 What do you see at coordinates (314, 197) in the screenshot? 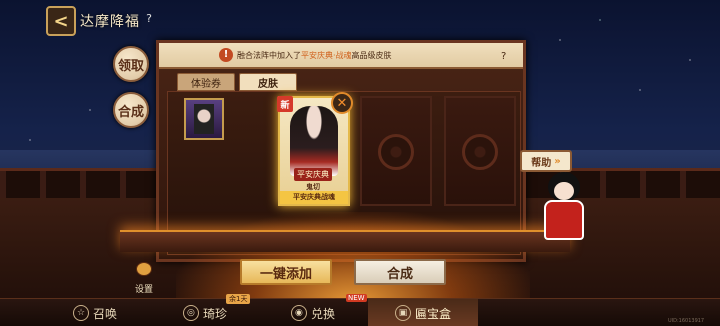
I see `card-skin-name: 平安庆典战魂` at bounding box center [314, 197].